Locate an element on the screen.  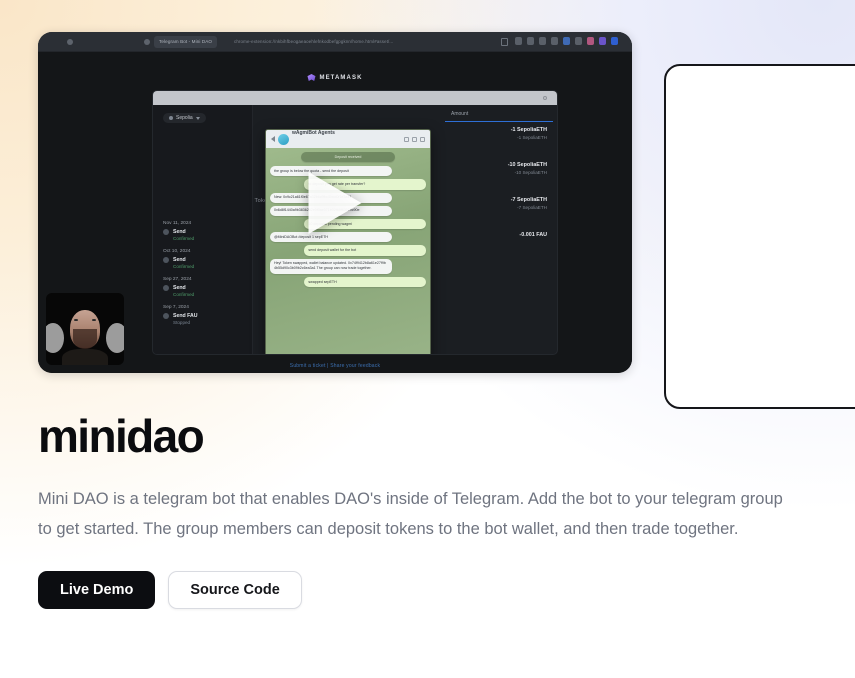
call-icon is located at coordinates (414, 139).